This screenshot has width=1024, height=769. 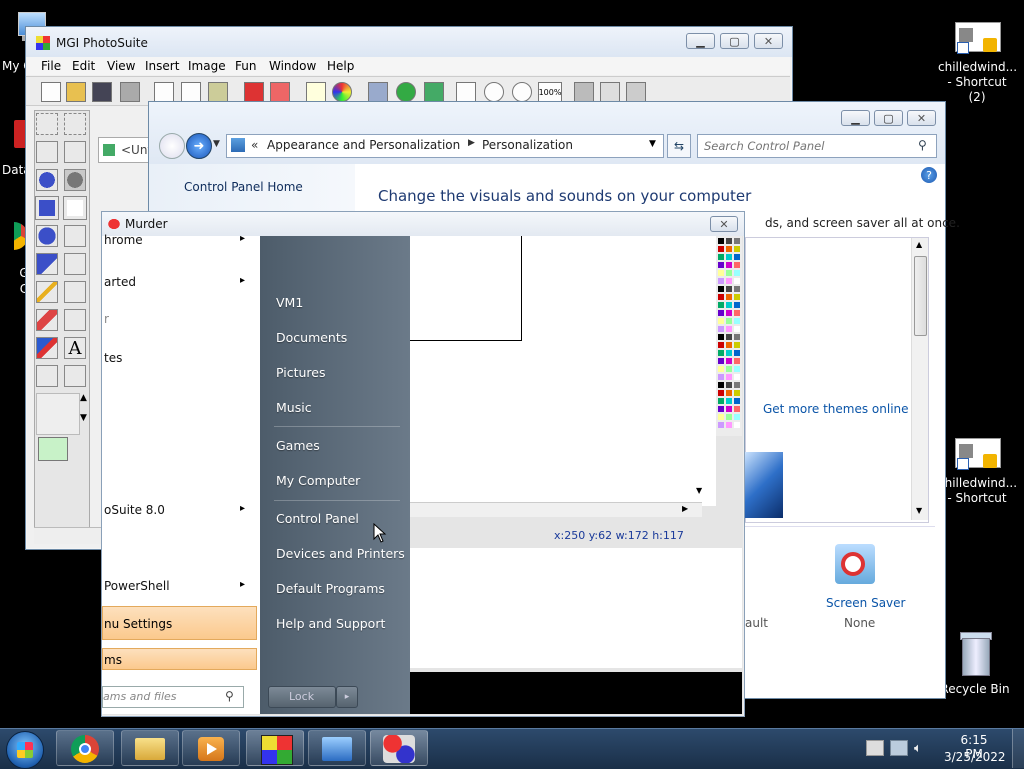 I want to click on scanner-icon, so click(x=584, y=92).